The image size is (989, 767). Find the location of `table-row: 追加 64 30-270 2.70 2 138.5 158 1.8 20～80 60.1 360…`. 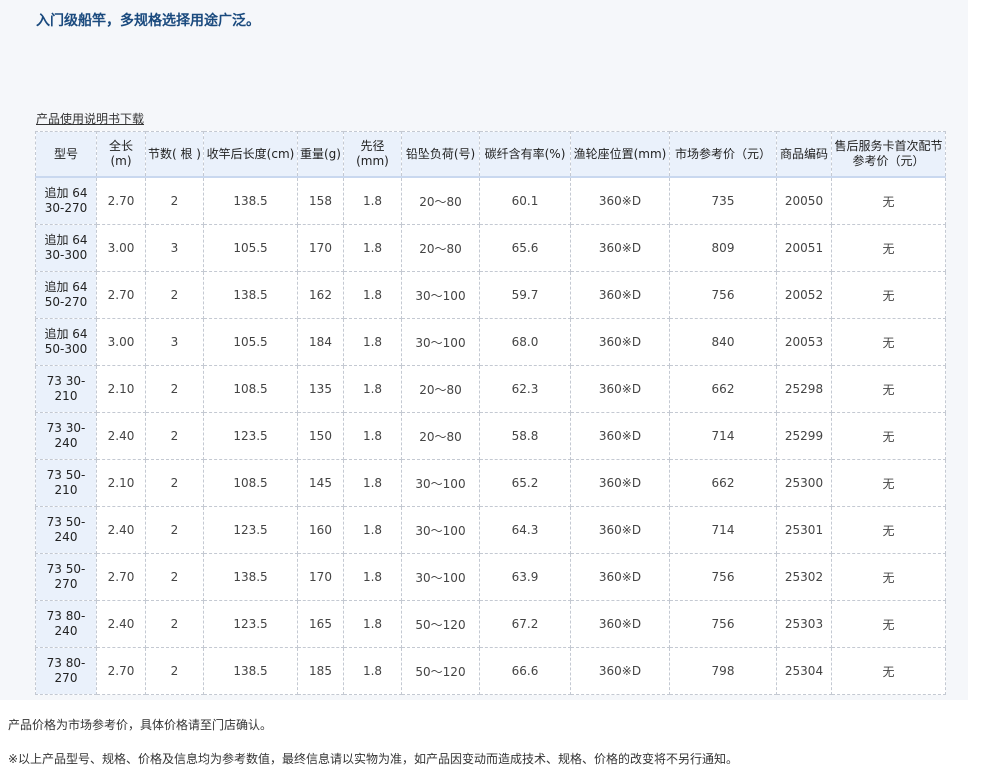

table-row: 追加 64 30-270 2.70 2 138.5 158 1.8 20～80 60.1 360… is located at coordinates (490, 200).